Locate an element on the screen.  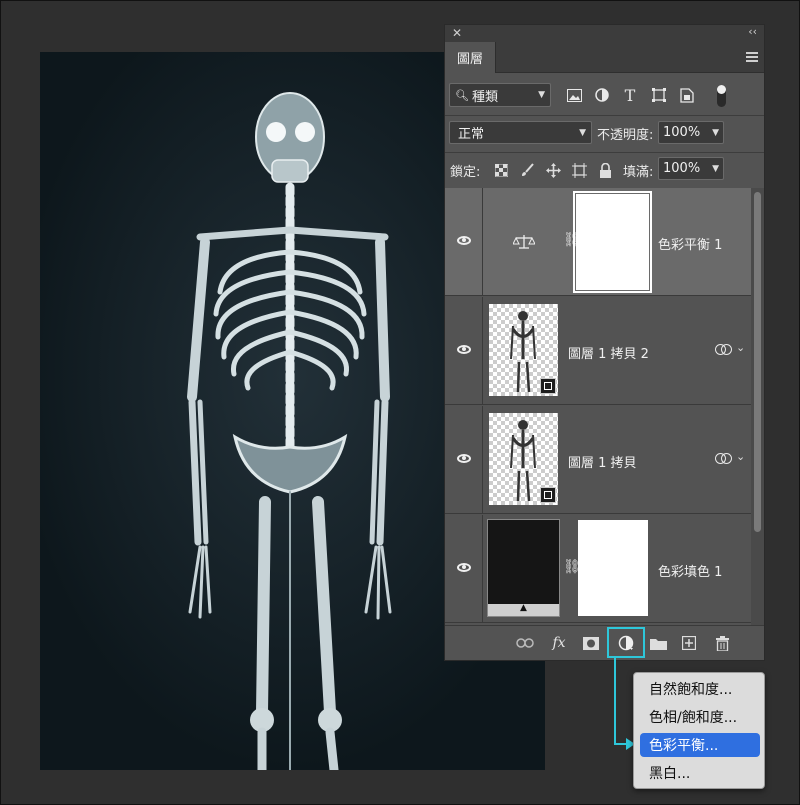
layer-name: 圖層 1 拷貝 2 is located at coordinates (608, 352).